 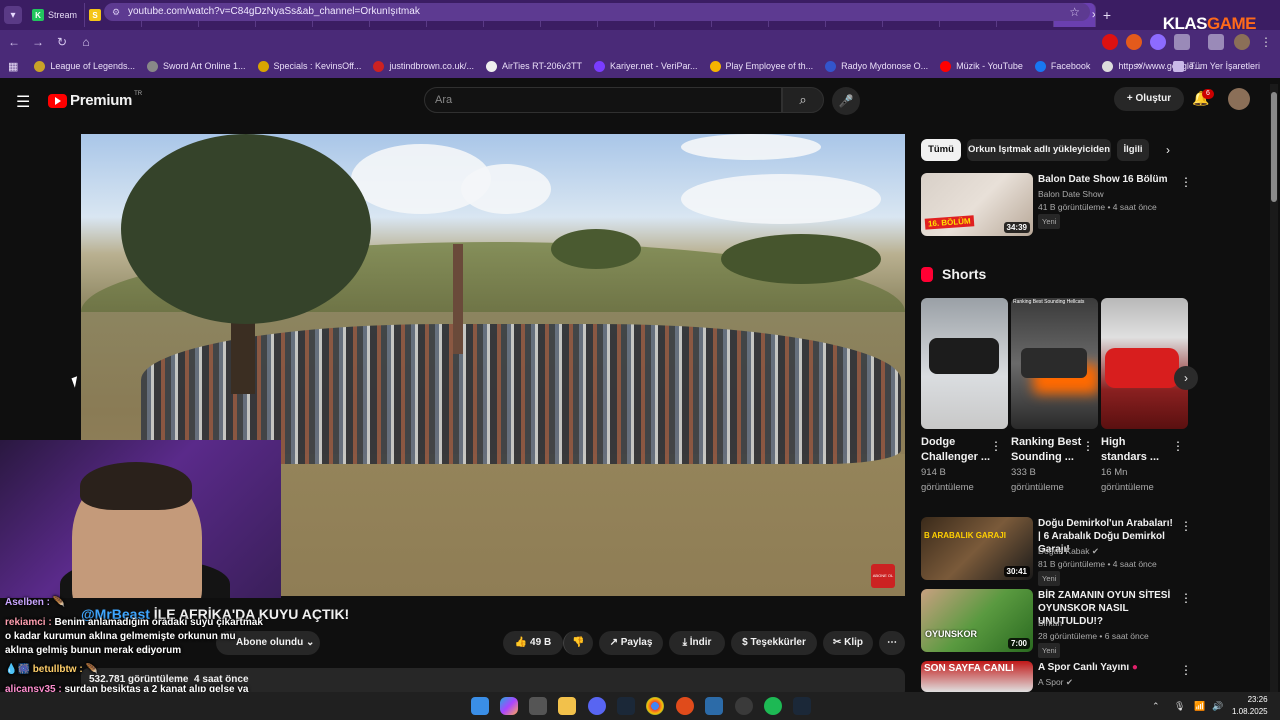 I want to click on bookmark-item: Facebook, so click(x=1062, y=66).